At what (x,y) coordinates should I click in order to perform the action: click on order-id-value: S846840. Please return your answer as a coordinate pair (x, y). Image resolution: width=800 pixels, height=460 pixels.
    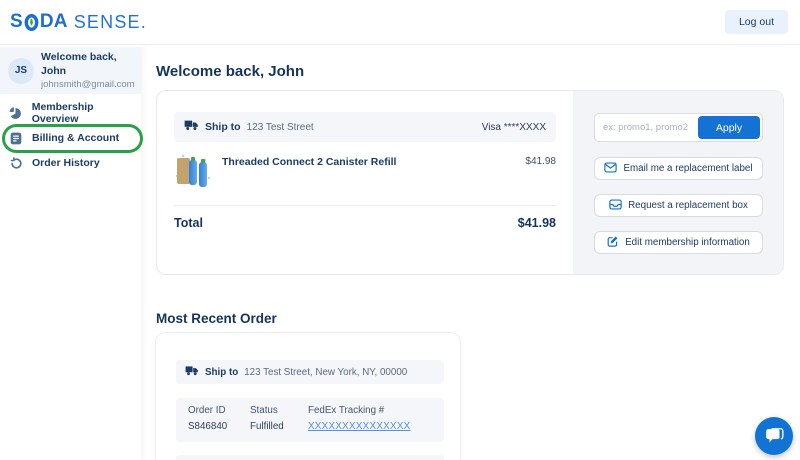
    Looking at the image, I should click on (208, 426).